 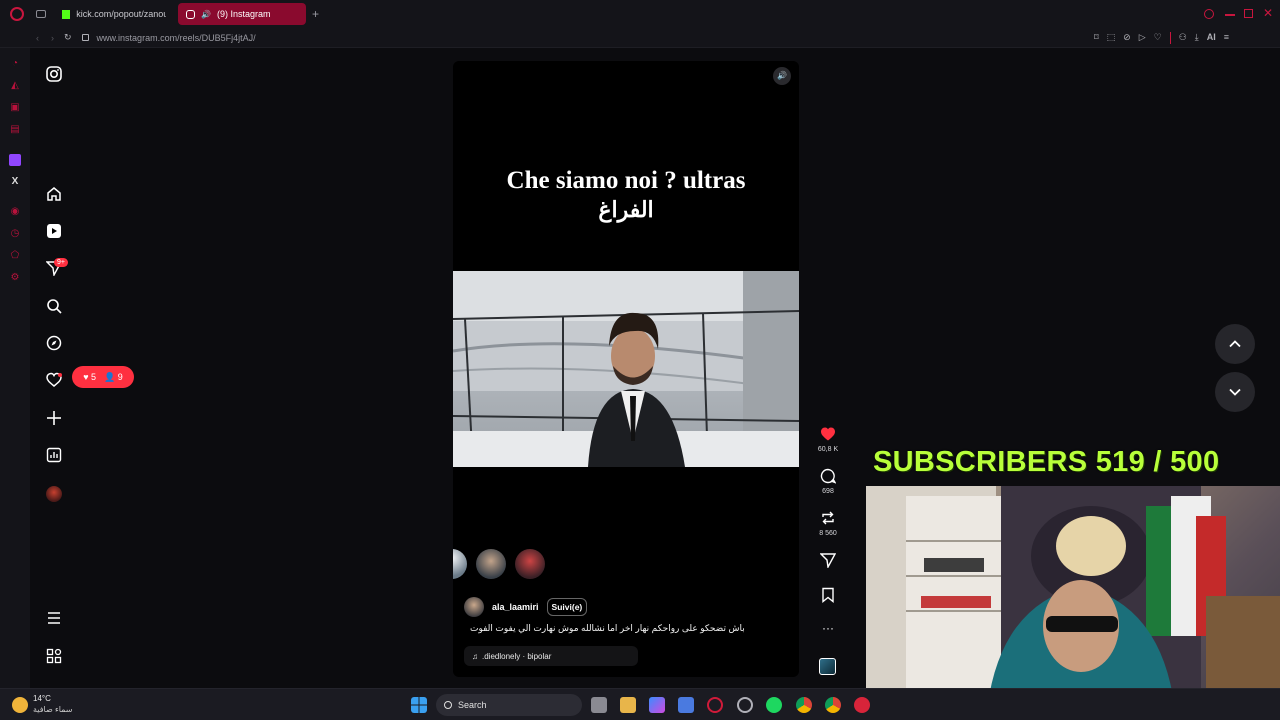 What do you see at coordinates (1235, 392) in the screenshot?
I see `next-reel-button` at bounding box center [1235, 392].